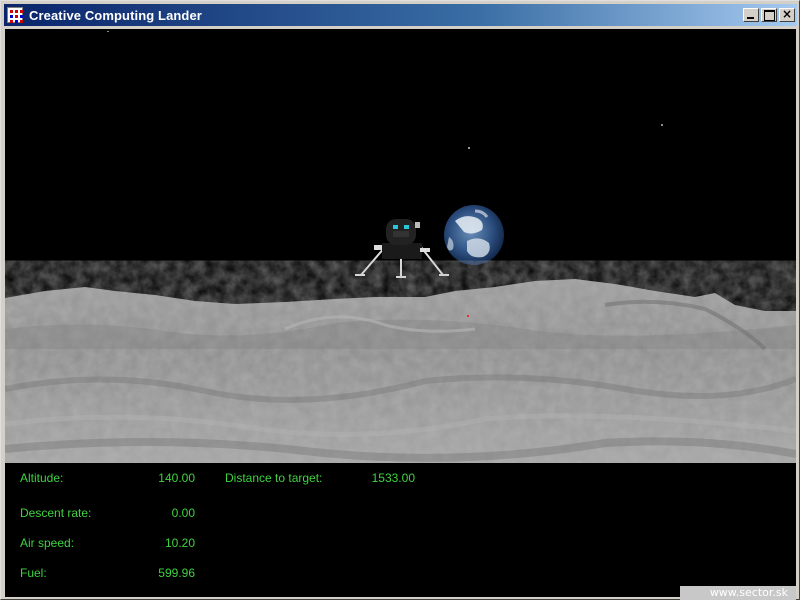 Image resolution: width=800 pixels, height=600 pixels. What do you see at coordinates (56, 513) in the screenshot?
I see `descent-rate-label: Descent rate:` at bounding box center [56, 513].